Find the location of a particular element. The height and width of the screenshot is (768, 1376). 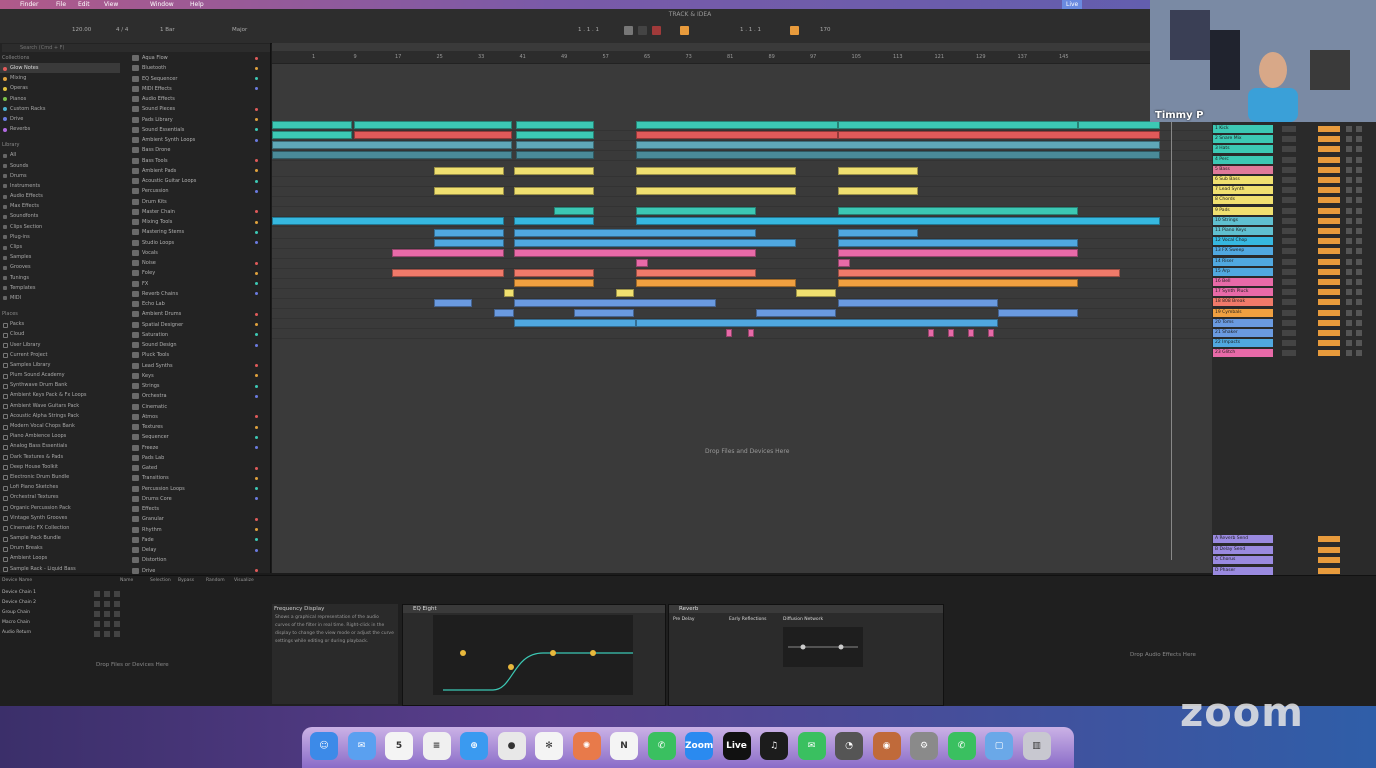

mixer-track: 4 Perc is located at coordinates (1294, 160).